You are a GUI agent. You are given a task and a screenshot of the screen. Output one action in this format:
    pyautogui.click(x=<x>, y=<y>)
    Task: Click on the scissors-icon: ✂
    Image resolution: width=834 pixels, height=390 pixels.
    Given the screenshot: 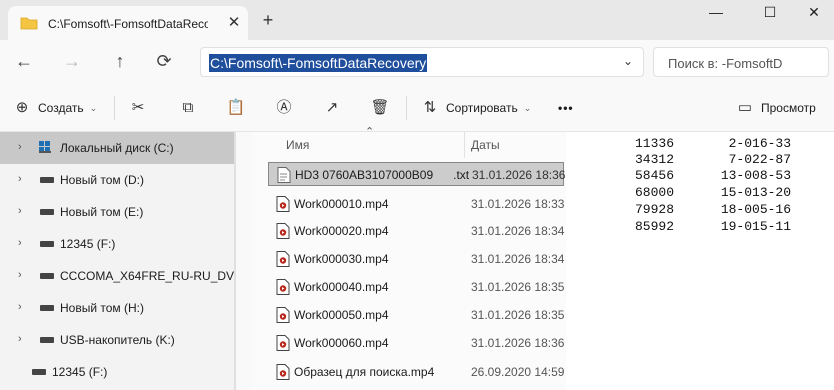 What is the action you would take?
    pyautogui.click(x=138, y=107)
    